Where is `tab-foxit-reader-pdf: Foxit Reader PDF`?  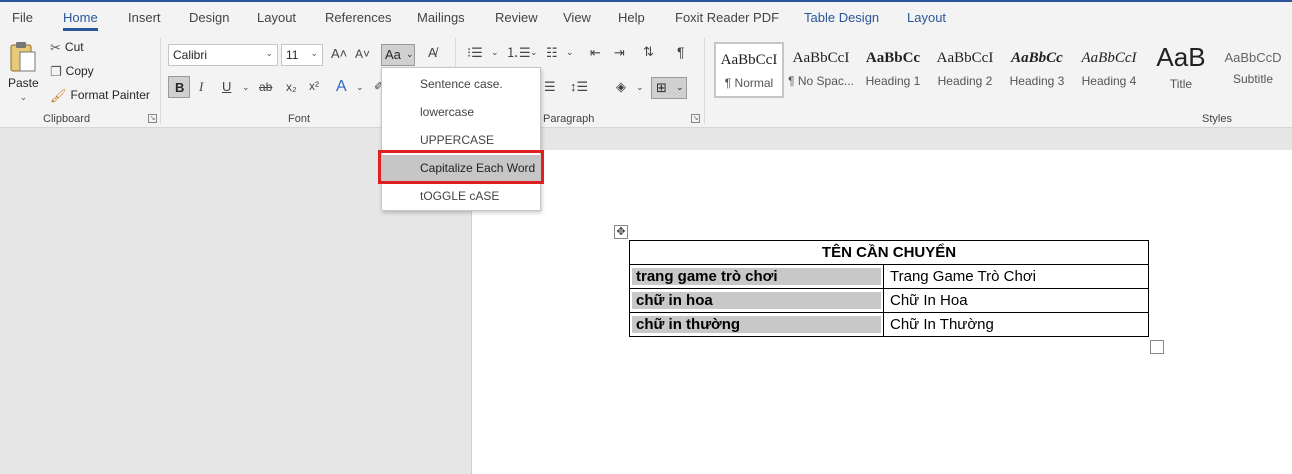
tab-foxit-reader-pdf: Foxit Reader PDF is located at coordinates (727, 17).